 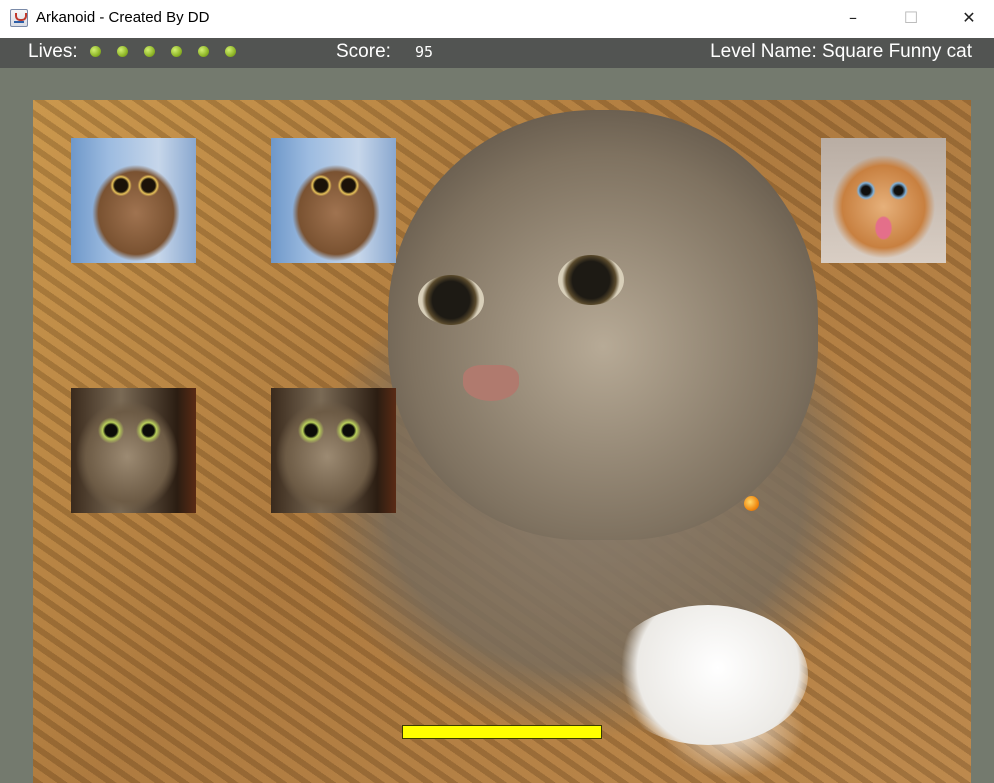 What do you see at coordinates (751, 503) in the screenshot?
I see `ball` at bounding box center [751, 503].